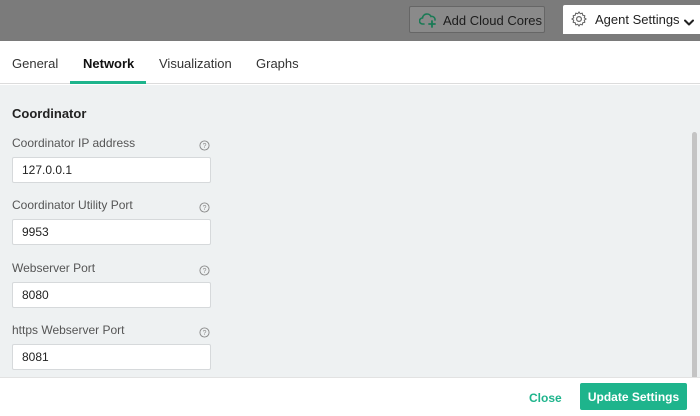 The width and height of the screenshot is (700, 416). What do you see at coordinates (74, 143) in the screenshot?
I see `coordinator-ip-label: Coordinator IP address` at bounding box center [74, 143].